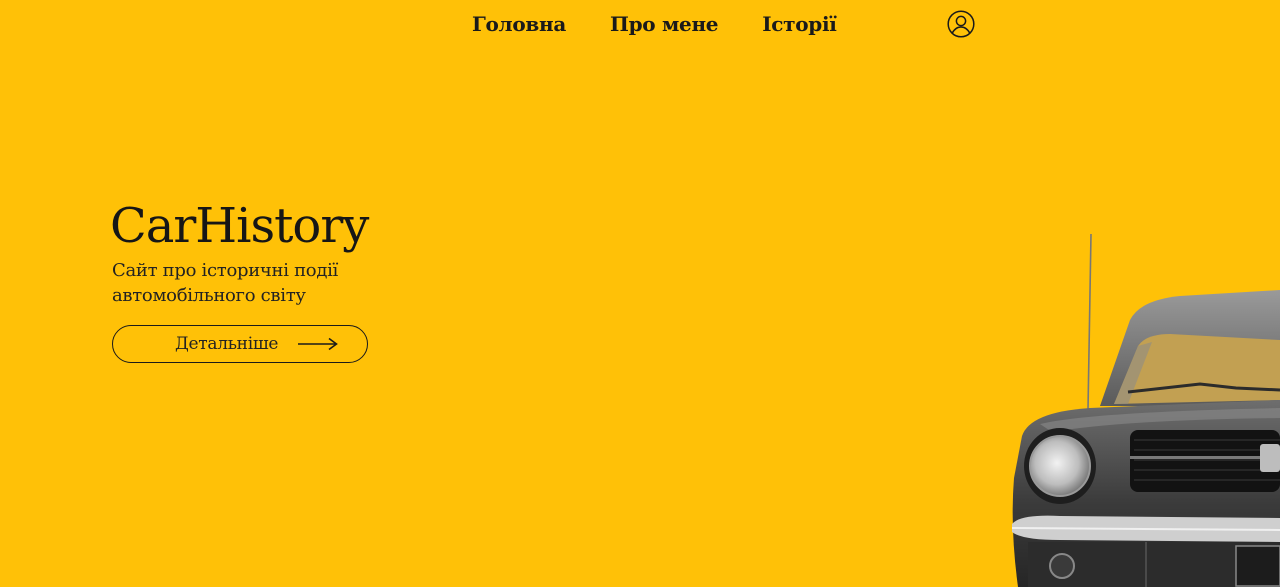 The height and width of the screenshot is (587, 1280). Describe the element at coordinates (664, 24) in the screenshot. I see `nav-item-about: Про мене` at that location.